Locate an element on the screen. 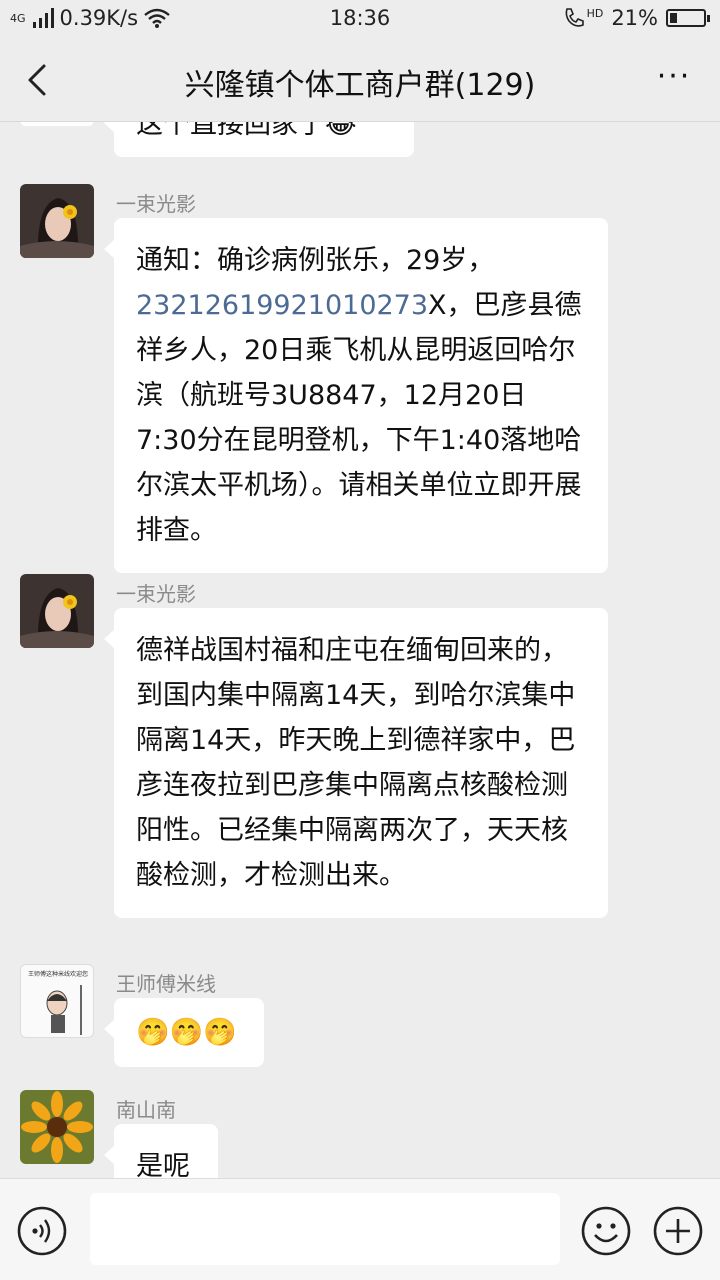 This screenshot has width=720, height=1280. more-options-icon: ··· is located at coordinates (674, 80).